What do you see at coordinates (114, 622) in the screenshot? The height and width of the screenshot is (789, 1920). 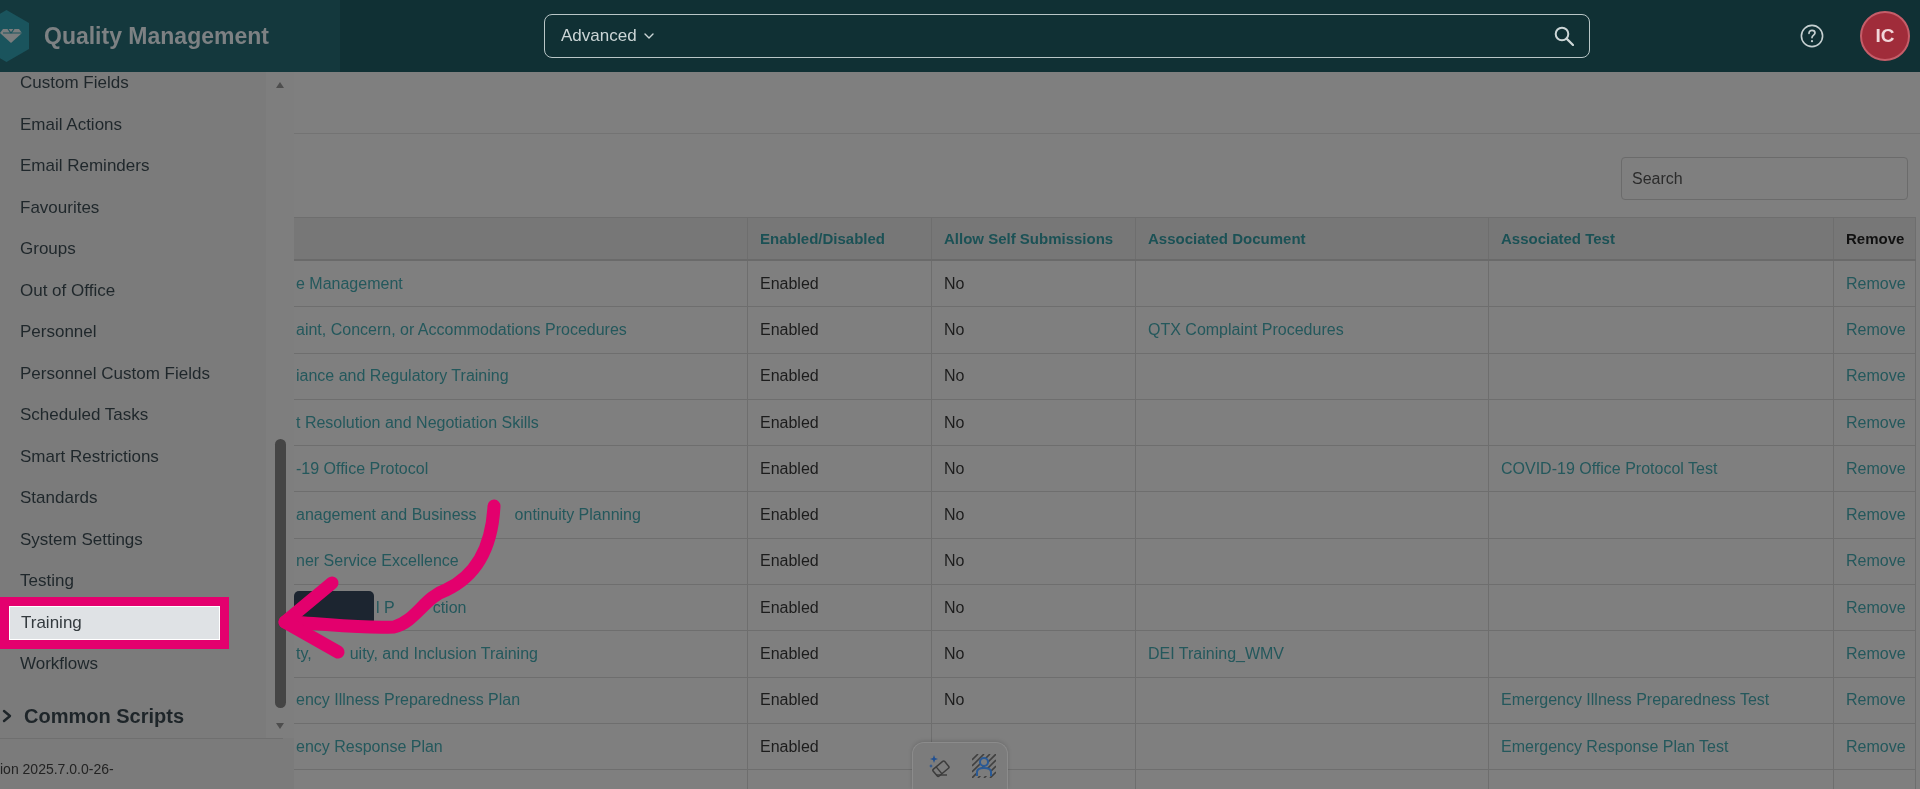 I see `sidebar-item: Training` at bounding box center [114, 622].